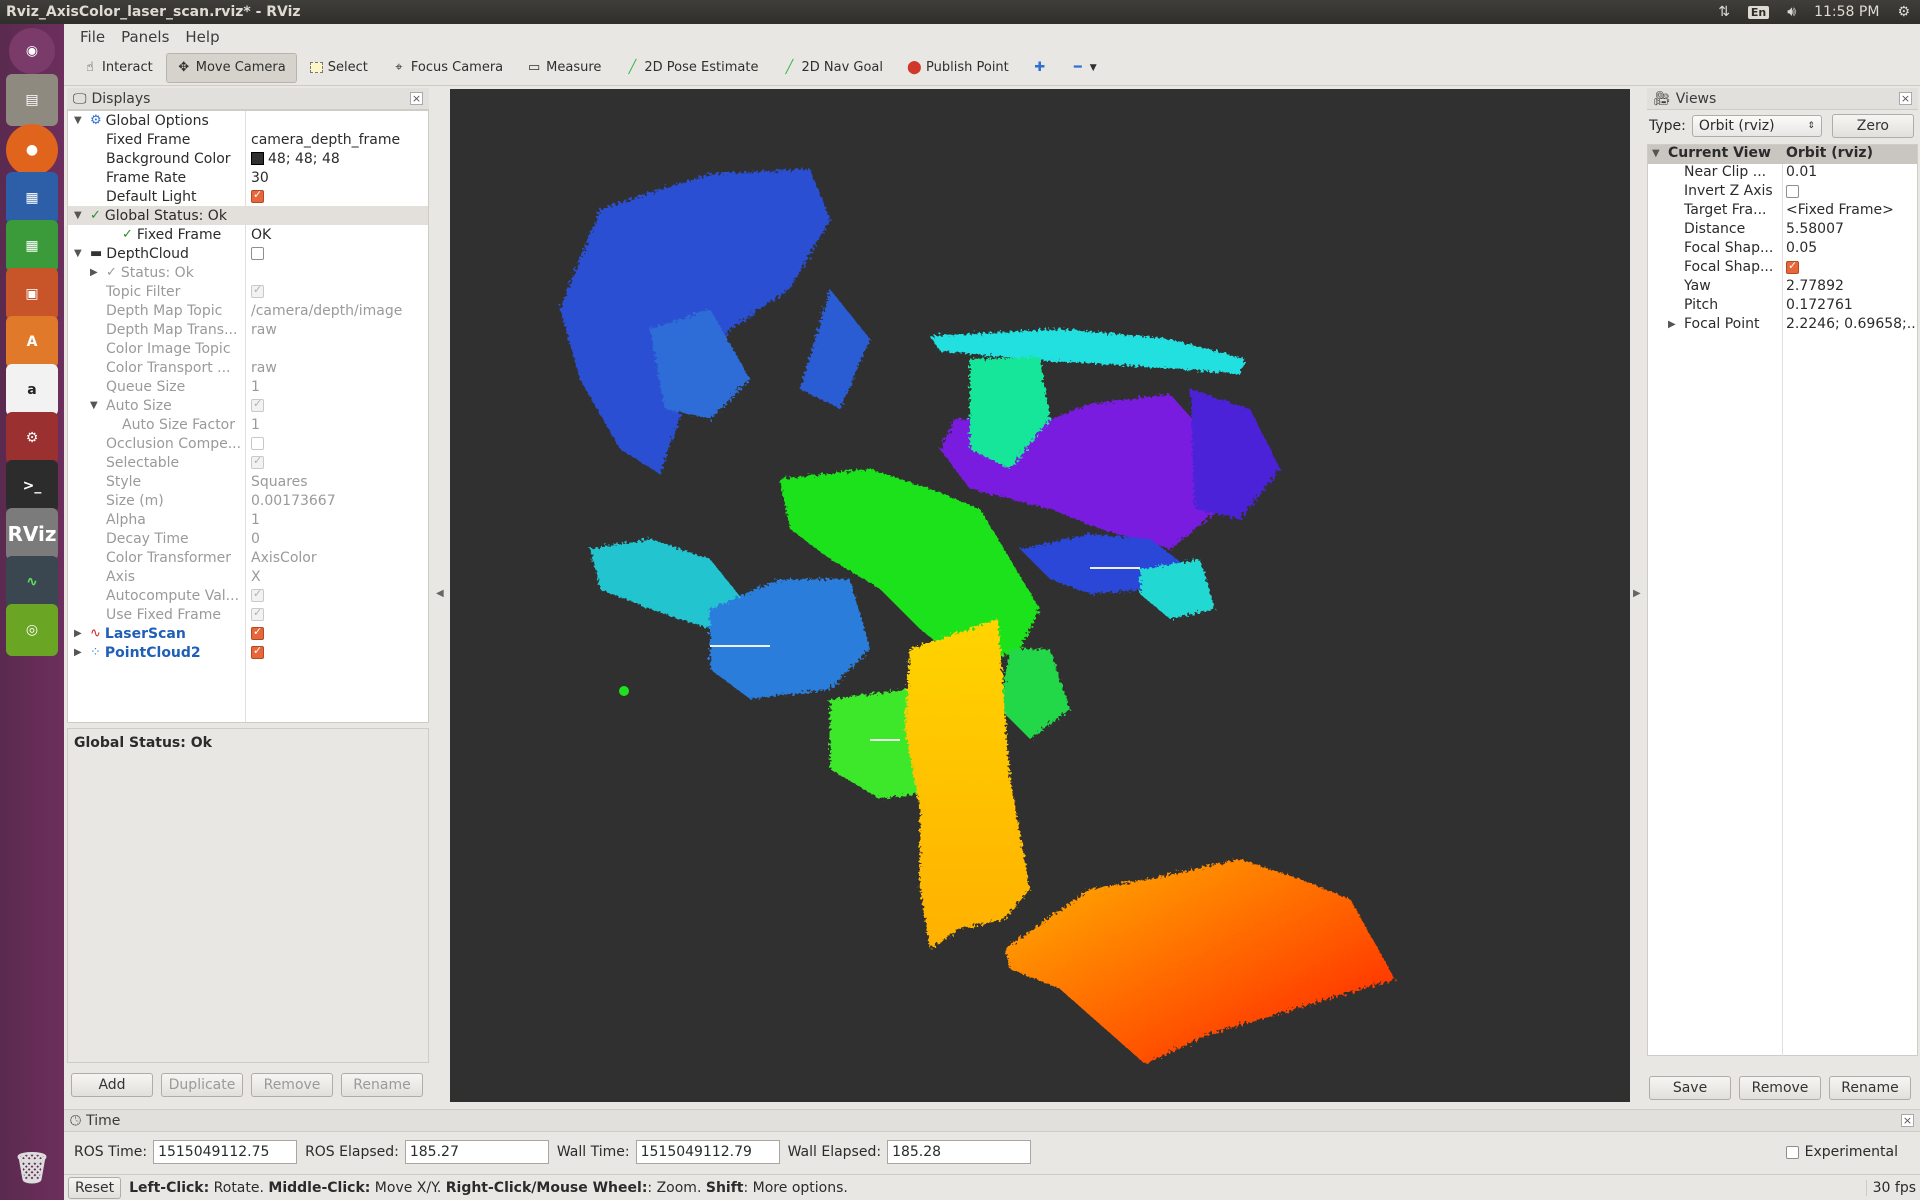 The height and width of the screenshot is (1200, 1920). What do you see at coordinates (112, 1085) in the screenshot?
I see `add-display-button: Add` at bounding box center [112, 1085].